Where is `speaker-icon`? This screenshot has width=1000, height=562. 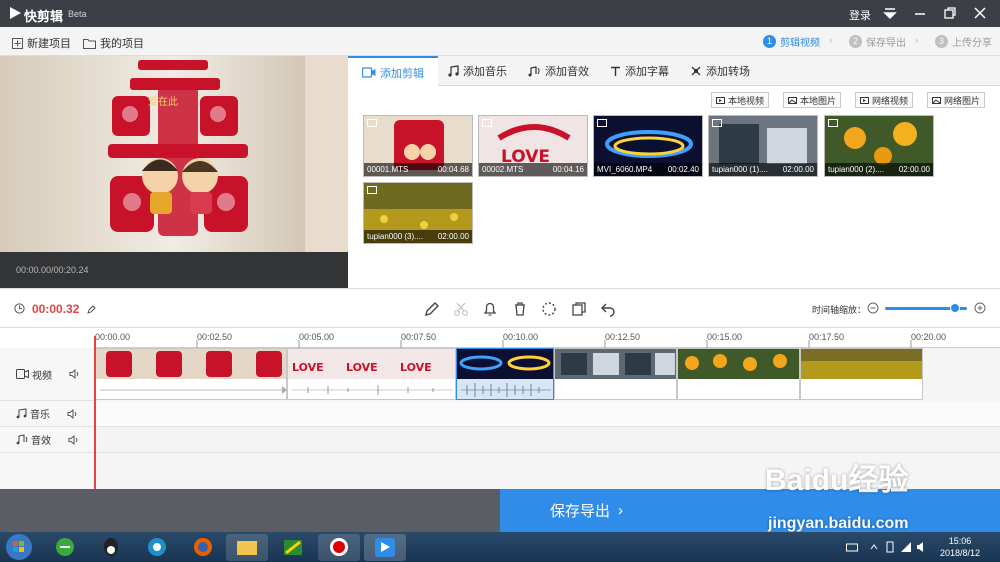 speaker-icon is located at coordinates (922, 547).